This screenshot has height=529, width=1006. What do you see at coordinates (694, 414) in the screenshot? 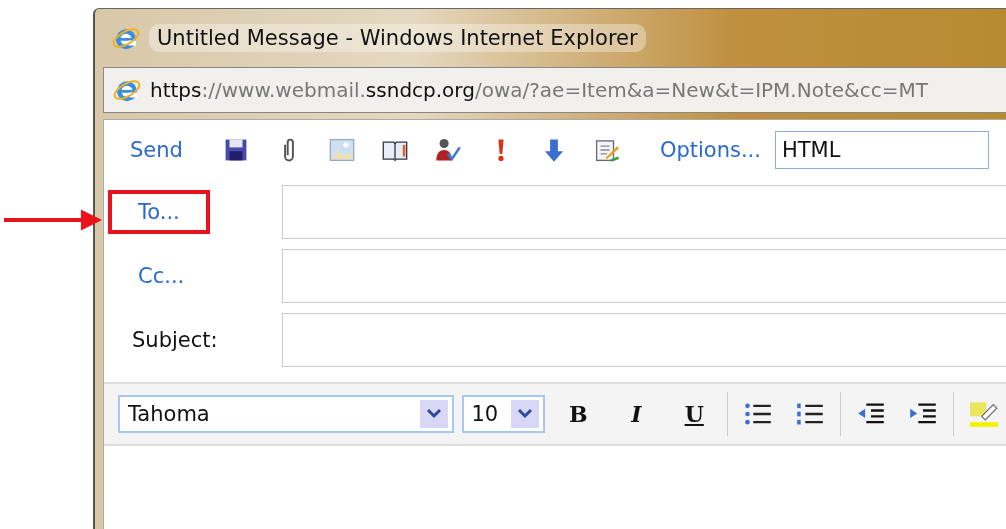
I see `underline-button: U` at bounding box center [694, 414].